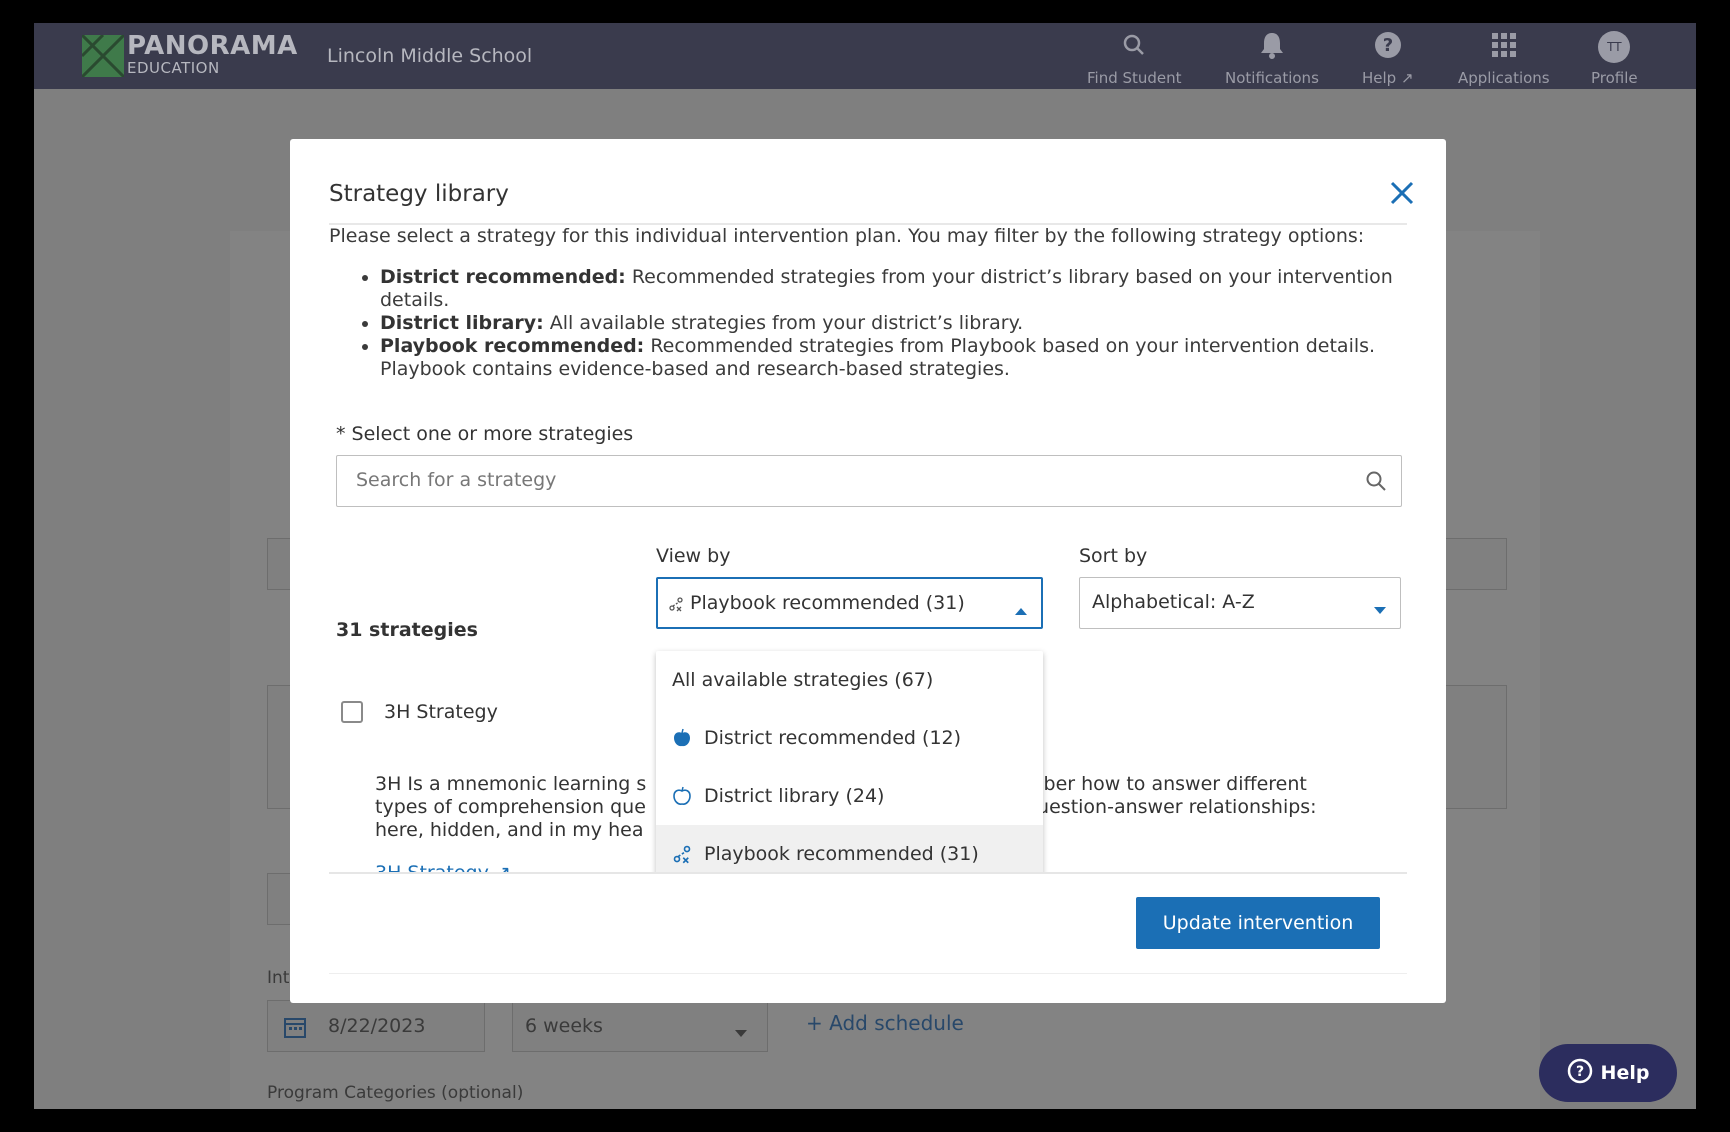 This screenshot has height=1132, width=1730. I want to click on help-button: ? Help, so click(1608, 1073).